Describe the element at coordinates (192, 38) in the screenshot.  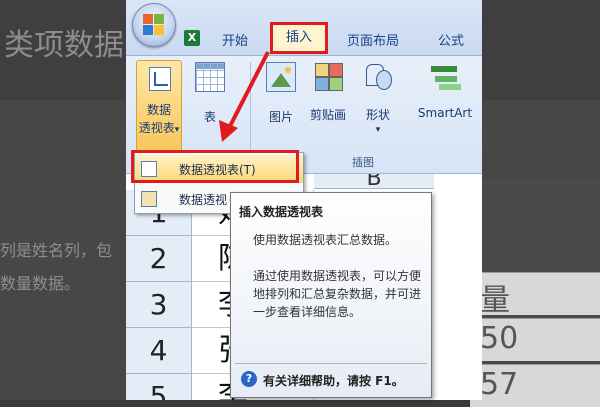
I see `excel-quick-access-icon: X` at that location.